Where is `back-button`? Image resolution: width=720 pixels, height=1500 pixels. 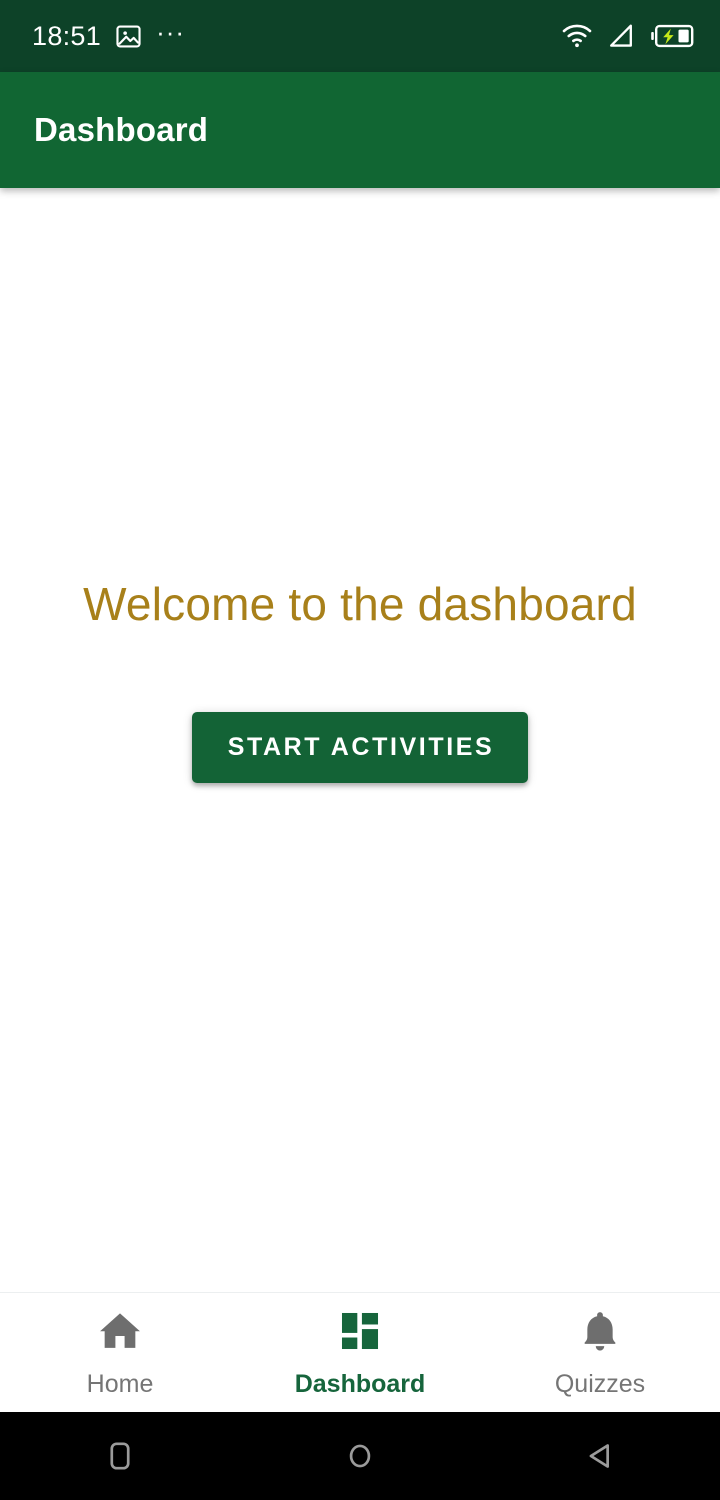
back-button is located at coordinates (600, 1456).